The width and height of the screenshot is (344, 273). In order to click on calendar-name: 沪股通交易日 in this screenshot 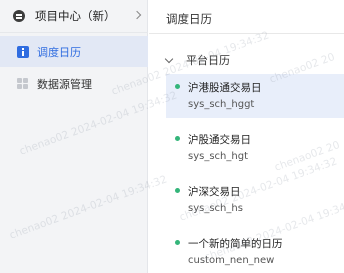, I will do `click(219, 140)`.